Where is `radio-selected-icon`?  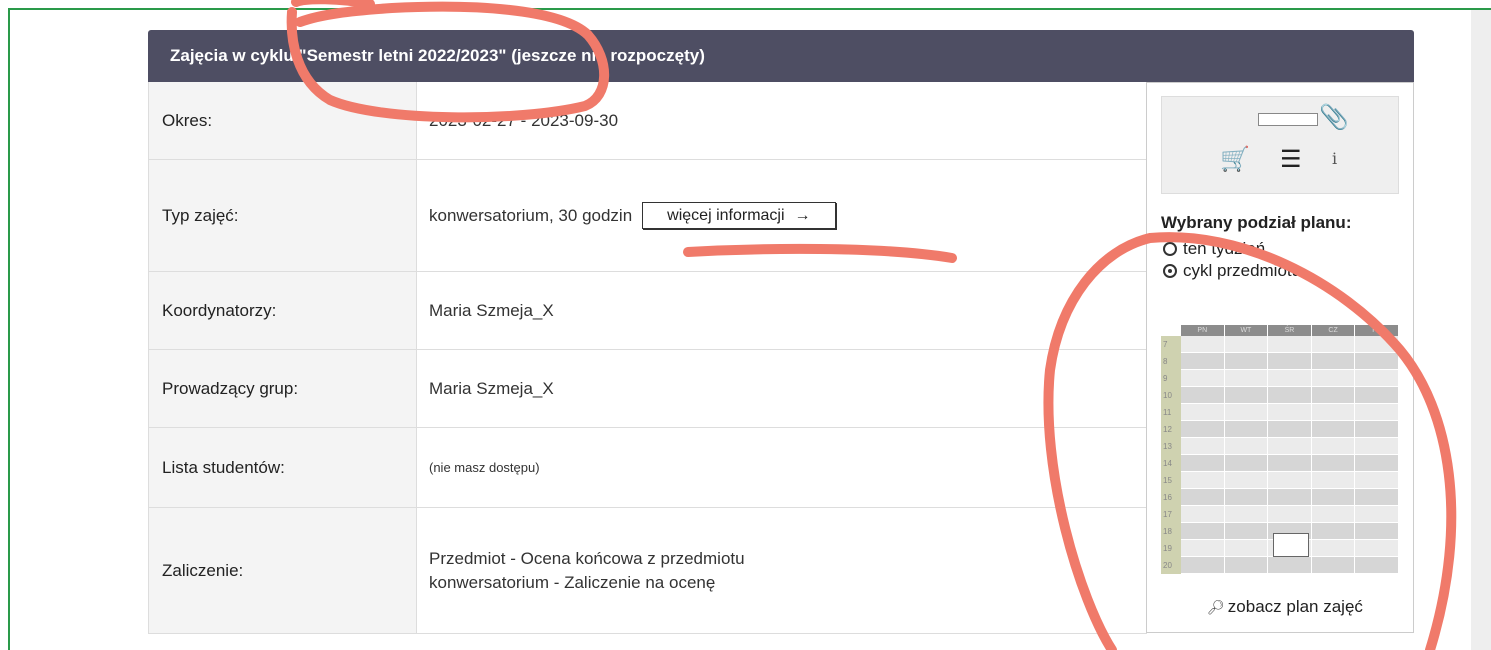 radio-selected-icon is located at coordinates (1170, 271).